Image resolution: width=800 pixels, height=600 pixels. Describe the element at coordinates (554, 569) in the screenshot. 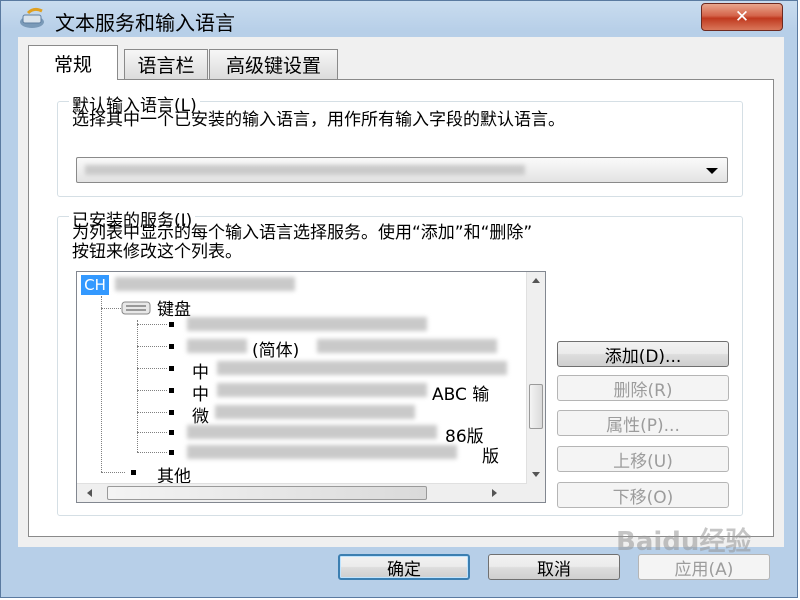

I see `cancel-button-label: 取消` at that location.